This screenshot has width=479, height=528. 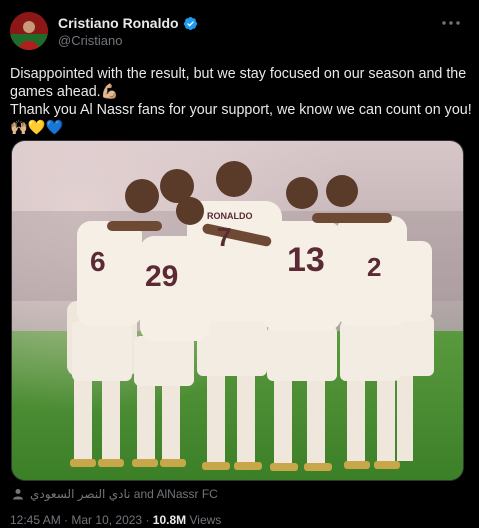 I want to click on tweet-meta: 12:45 AM · Mar 10, 2023 · 10.8M Views, so click(x=115, y=520).